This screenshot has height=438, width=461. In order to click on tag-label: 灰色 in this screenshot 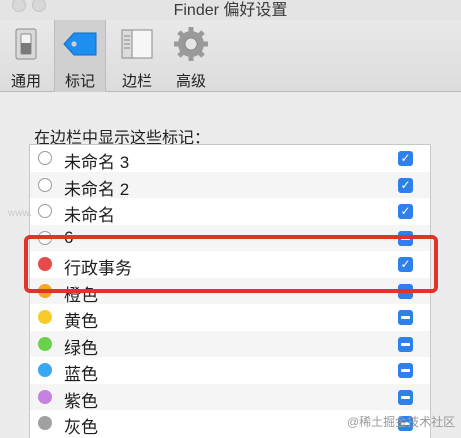, I will do `click(81, 427)`.